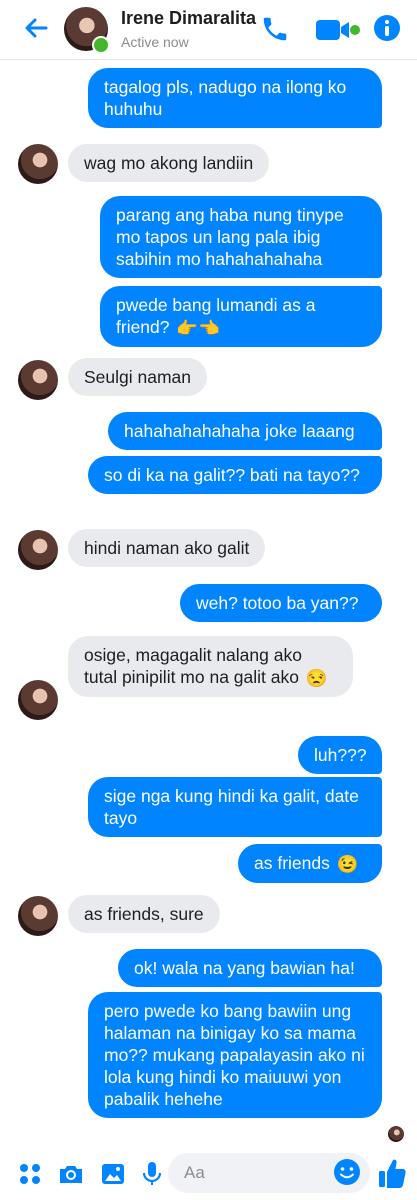  What do you see at coordinates (396, 1134) in the screenshot?
I see `read-receipt-avatar` at bounding box center [396, 1134].